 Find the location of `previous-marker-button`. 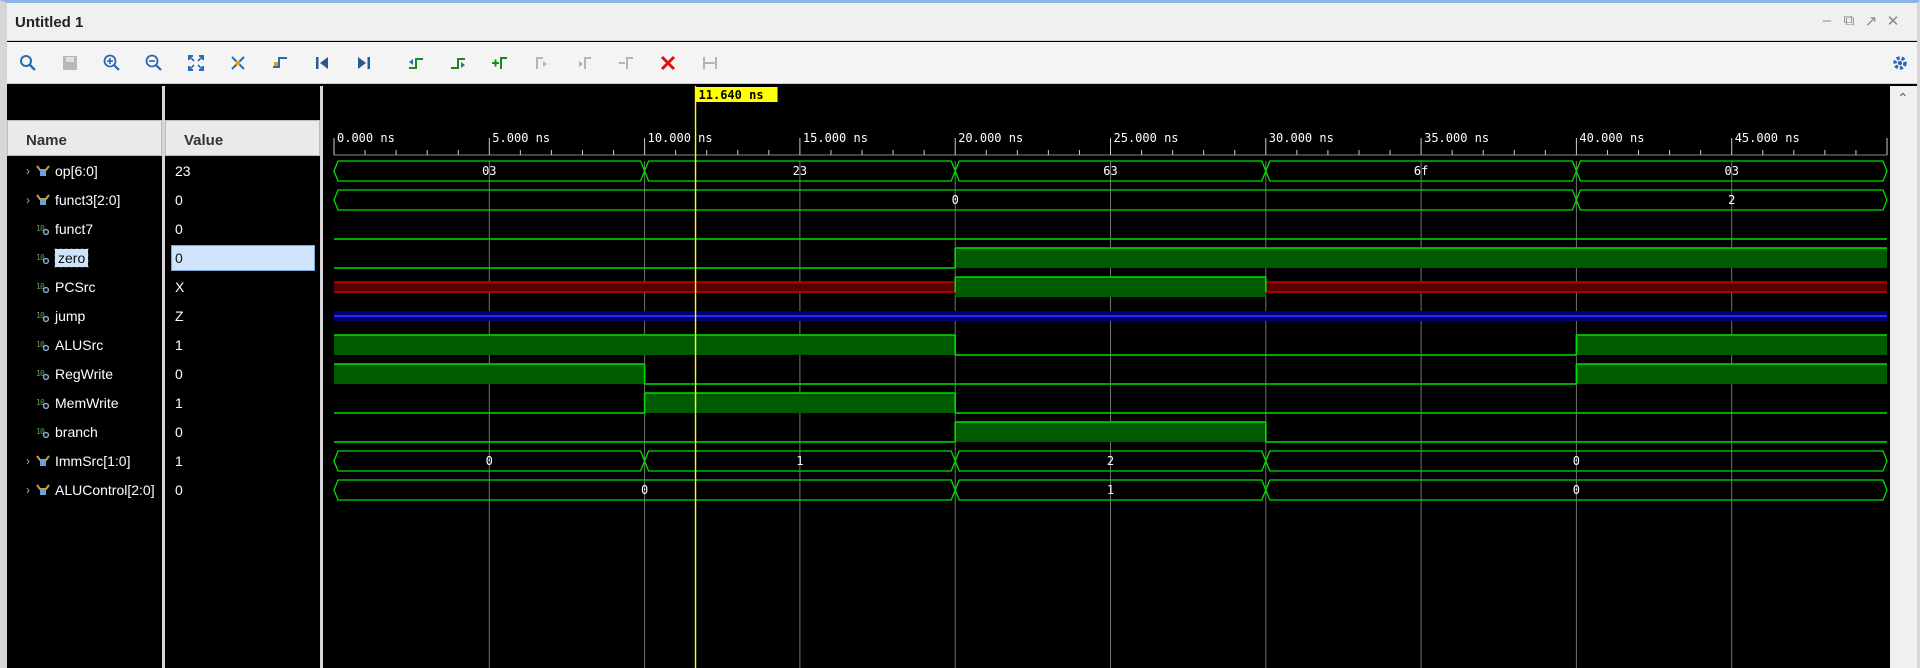

previous-marker-button is located at coordinates (542, 63).